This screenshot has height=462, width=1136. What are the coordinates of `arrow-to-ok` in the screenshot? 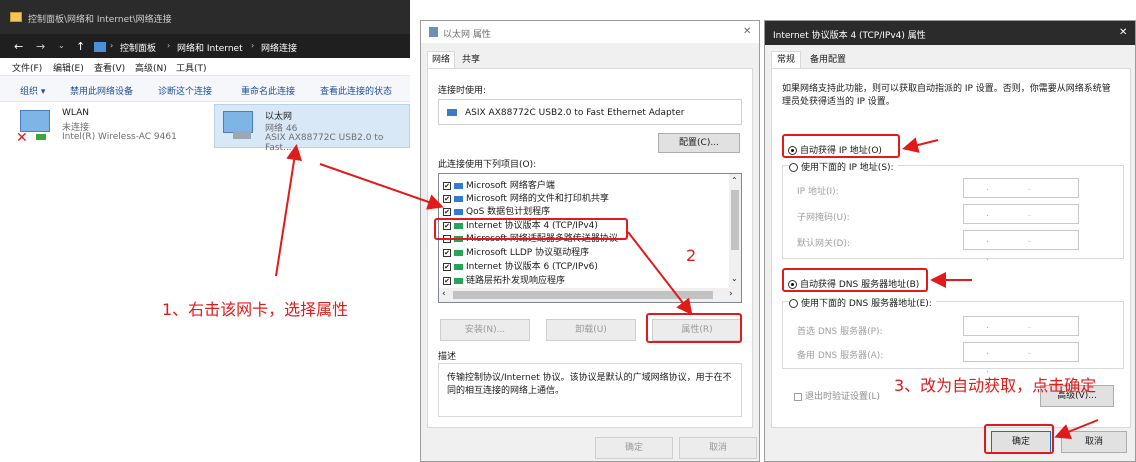 It's located at (1076, 429).